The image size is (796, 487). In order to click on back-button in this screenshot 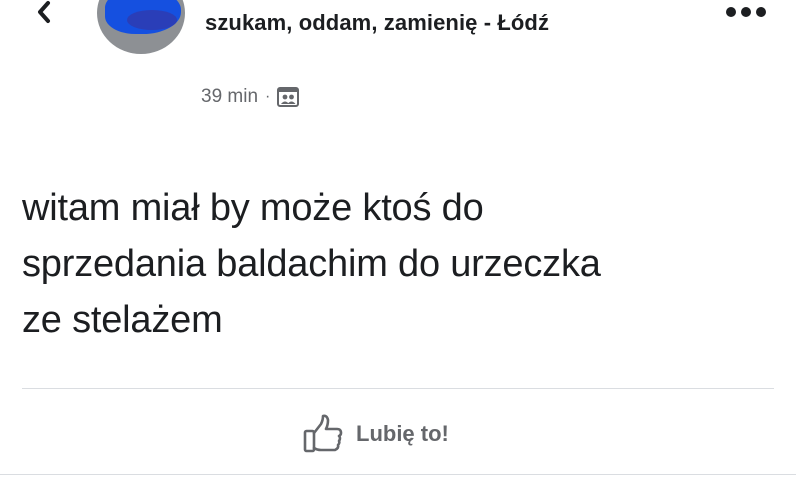, I will do `click(45, 15)`.